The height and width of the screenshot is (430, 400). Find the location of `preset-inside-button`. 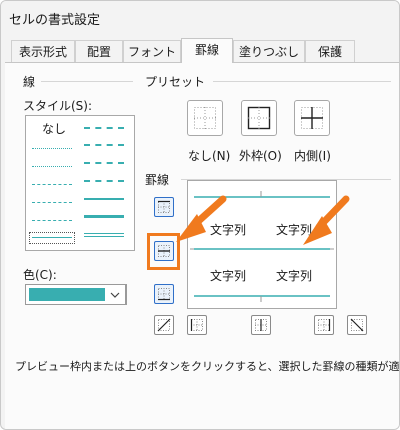

preset-inside-button is located at coordinates (312, 118).